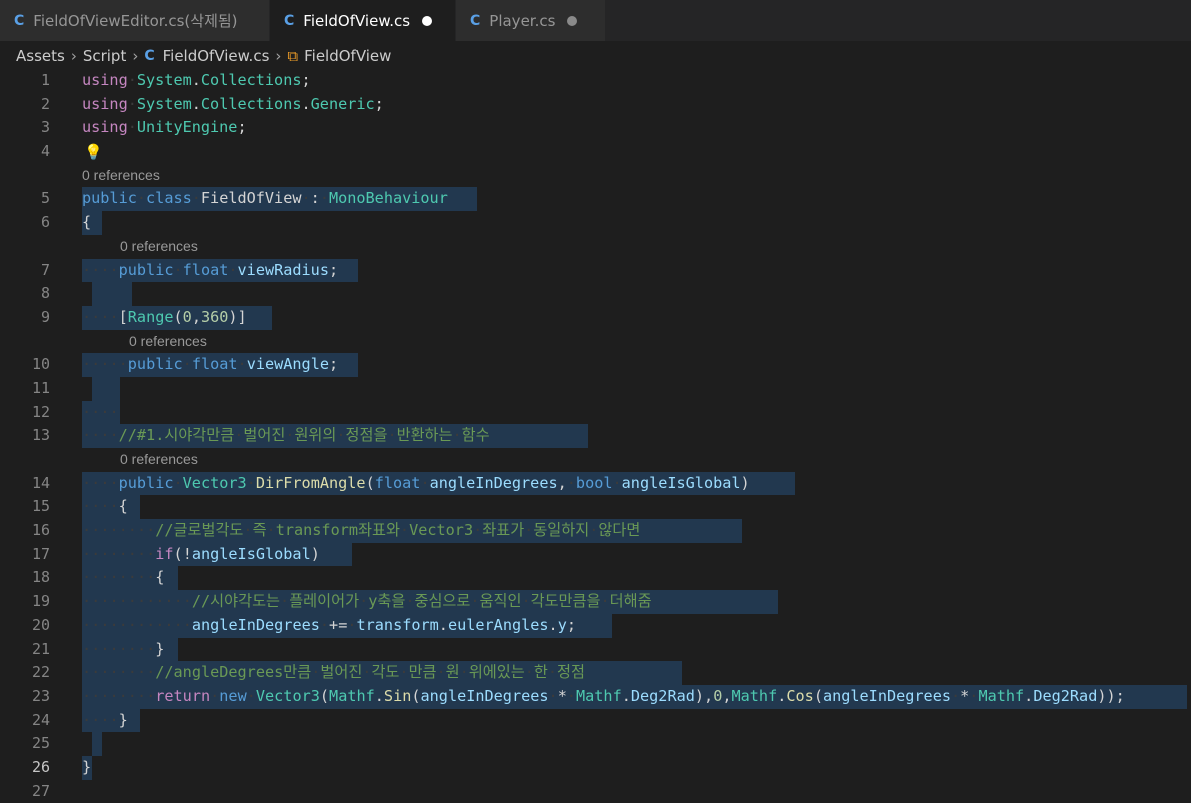  I want to click on tab-fieldofview: C FieldOfView.cs, so click(363, 20).